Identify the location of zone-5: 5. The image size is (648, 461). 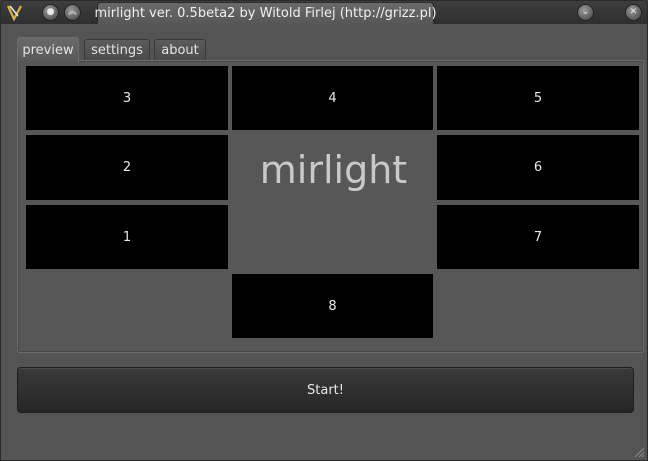
(538, 98).